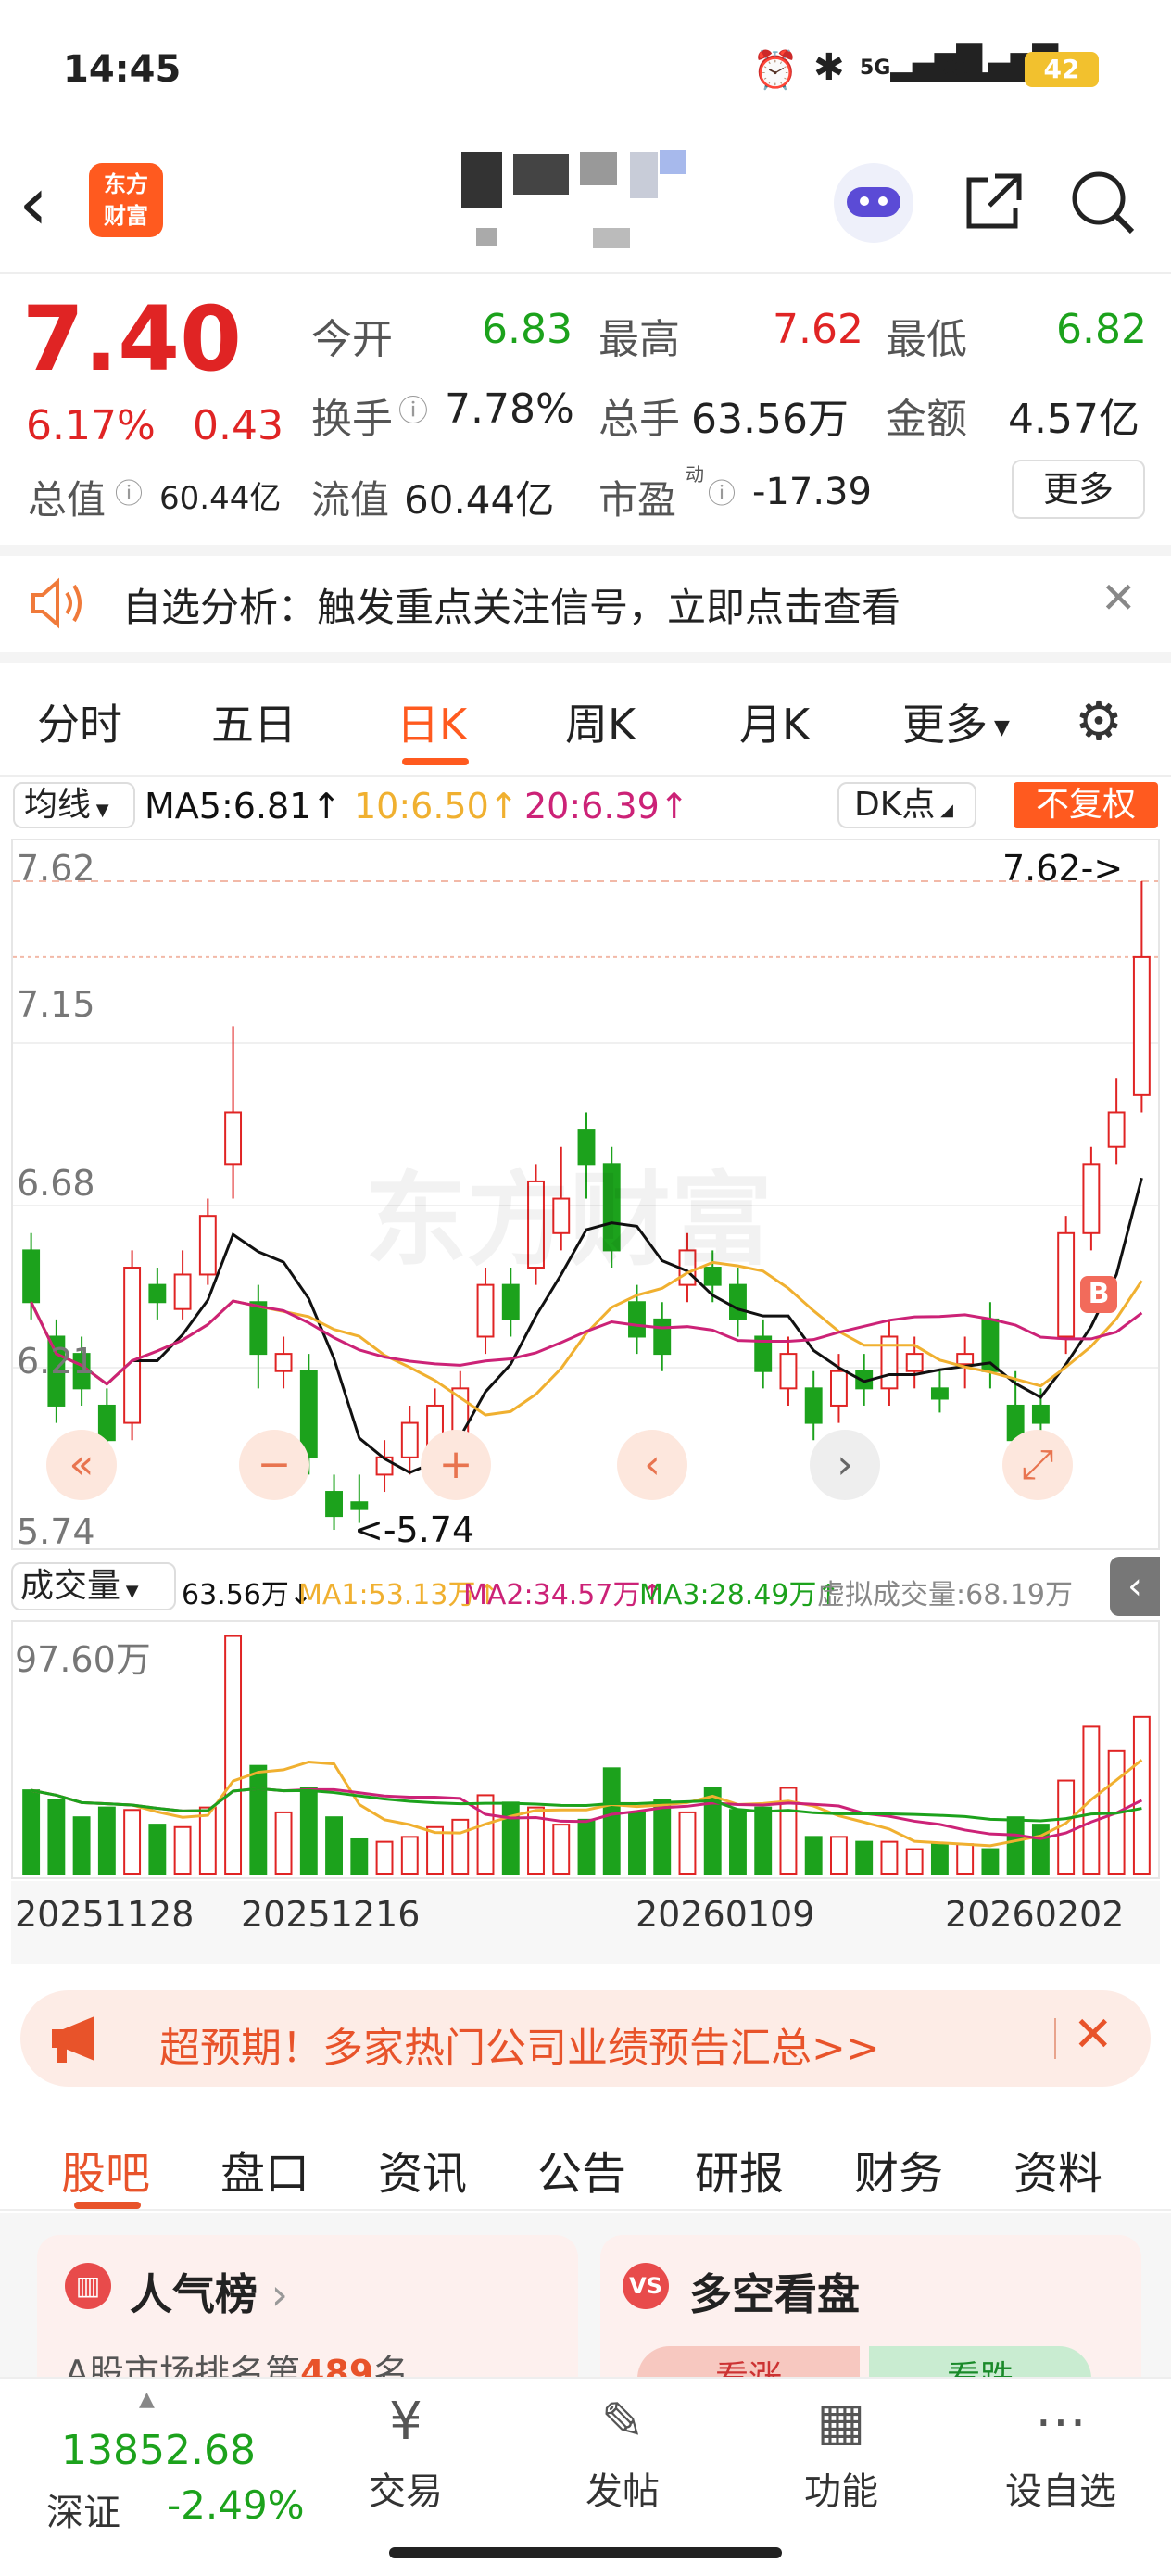 Image resolution: width=1171 pixels, height=2576 pixels. Describe the element at coordinates (1086, 805) in the screenshot. I see `adjust-button: 不复权` at that location.